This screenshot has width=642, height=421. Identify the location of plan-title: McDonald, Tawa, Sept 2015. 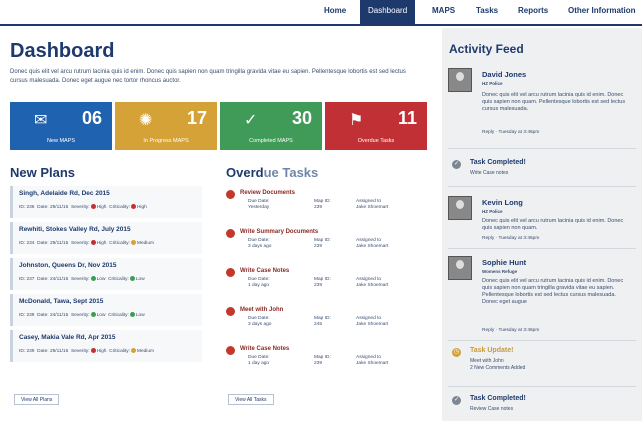
(61, 301).